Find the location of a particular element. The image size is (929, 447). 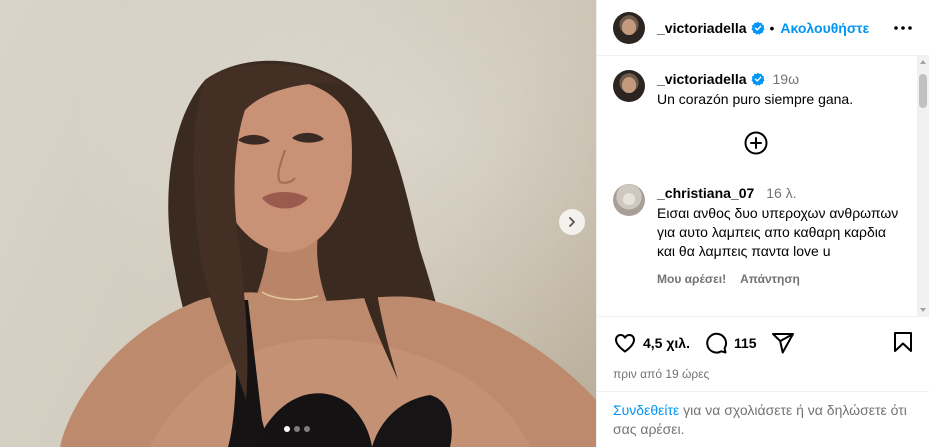

comments-count: 115 is located at coordinates (745, 343).